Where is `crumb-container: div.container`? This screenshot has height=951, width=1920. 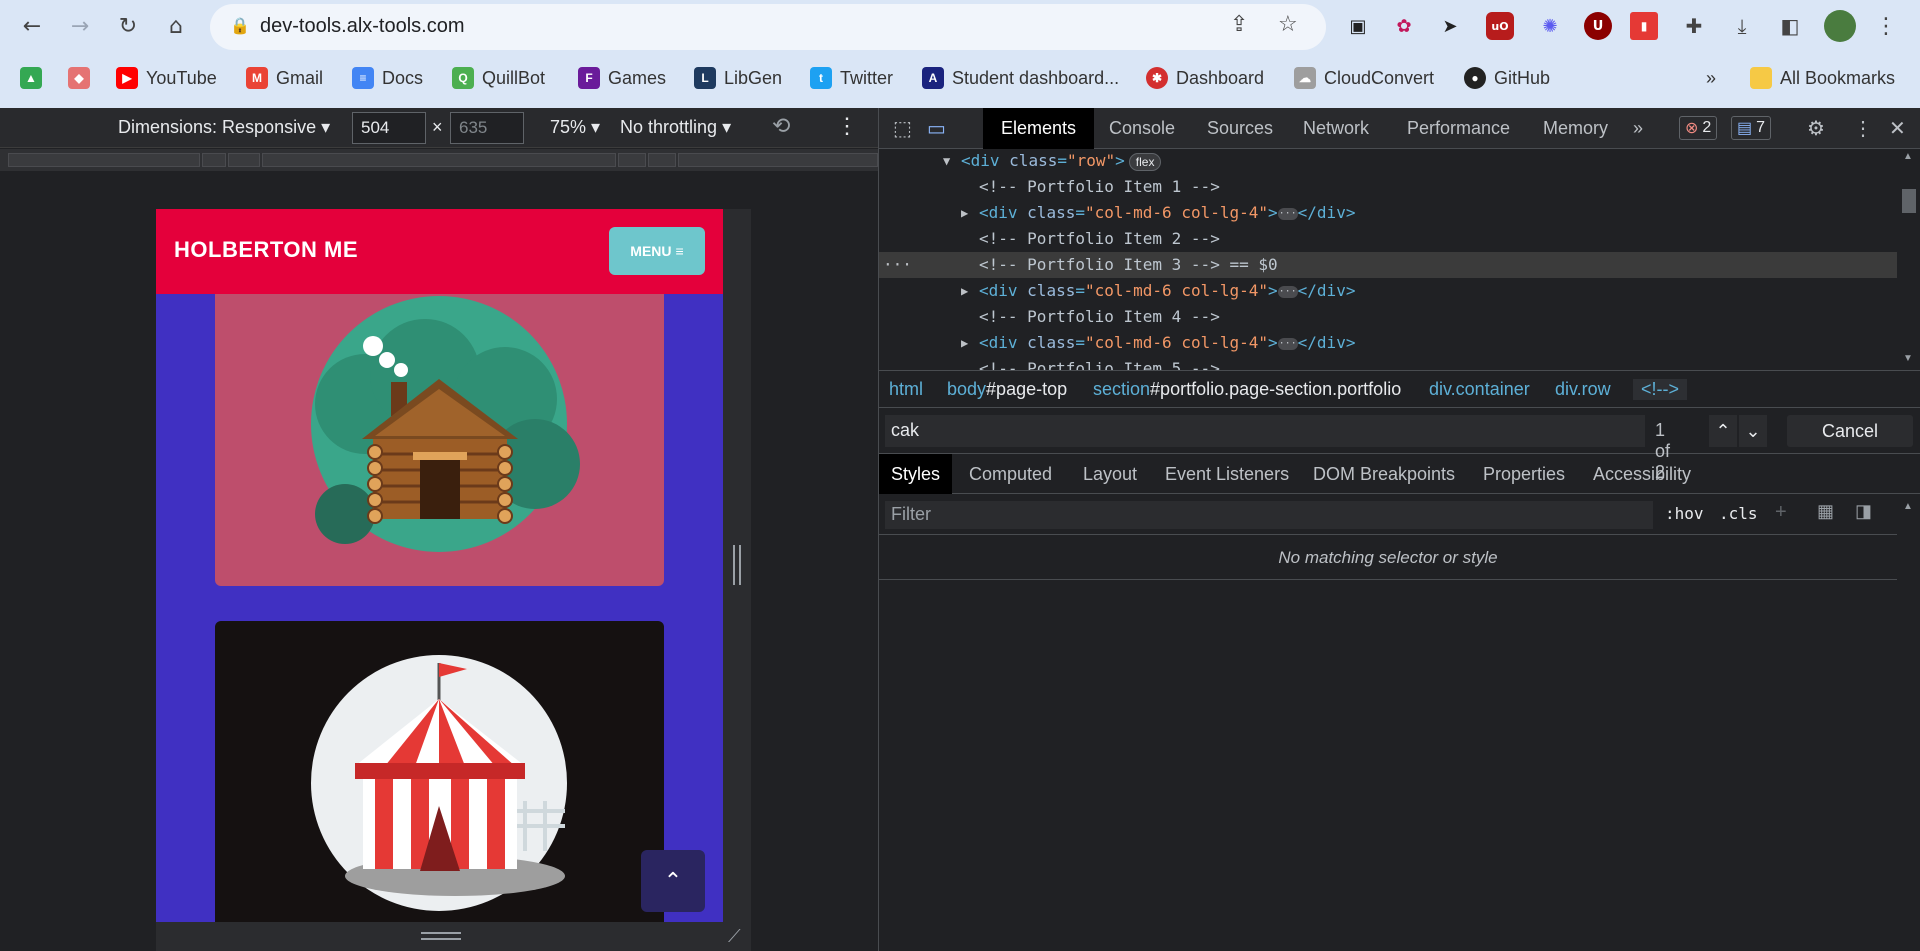 crumb-container: div.container is located at coordinates (1479, 389).